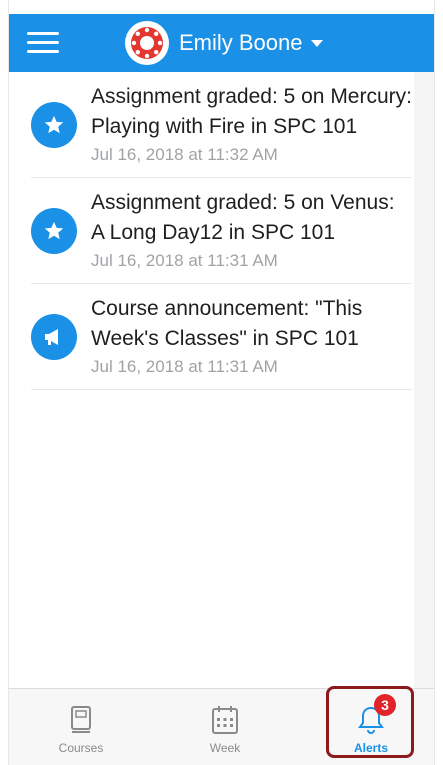 The image size is (443, 765). Describe the element at coordinates (241, 42) in the screenshot. I see `user-name-label: Emily Boone` at that location.